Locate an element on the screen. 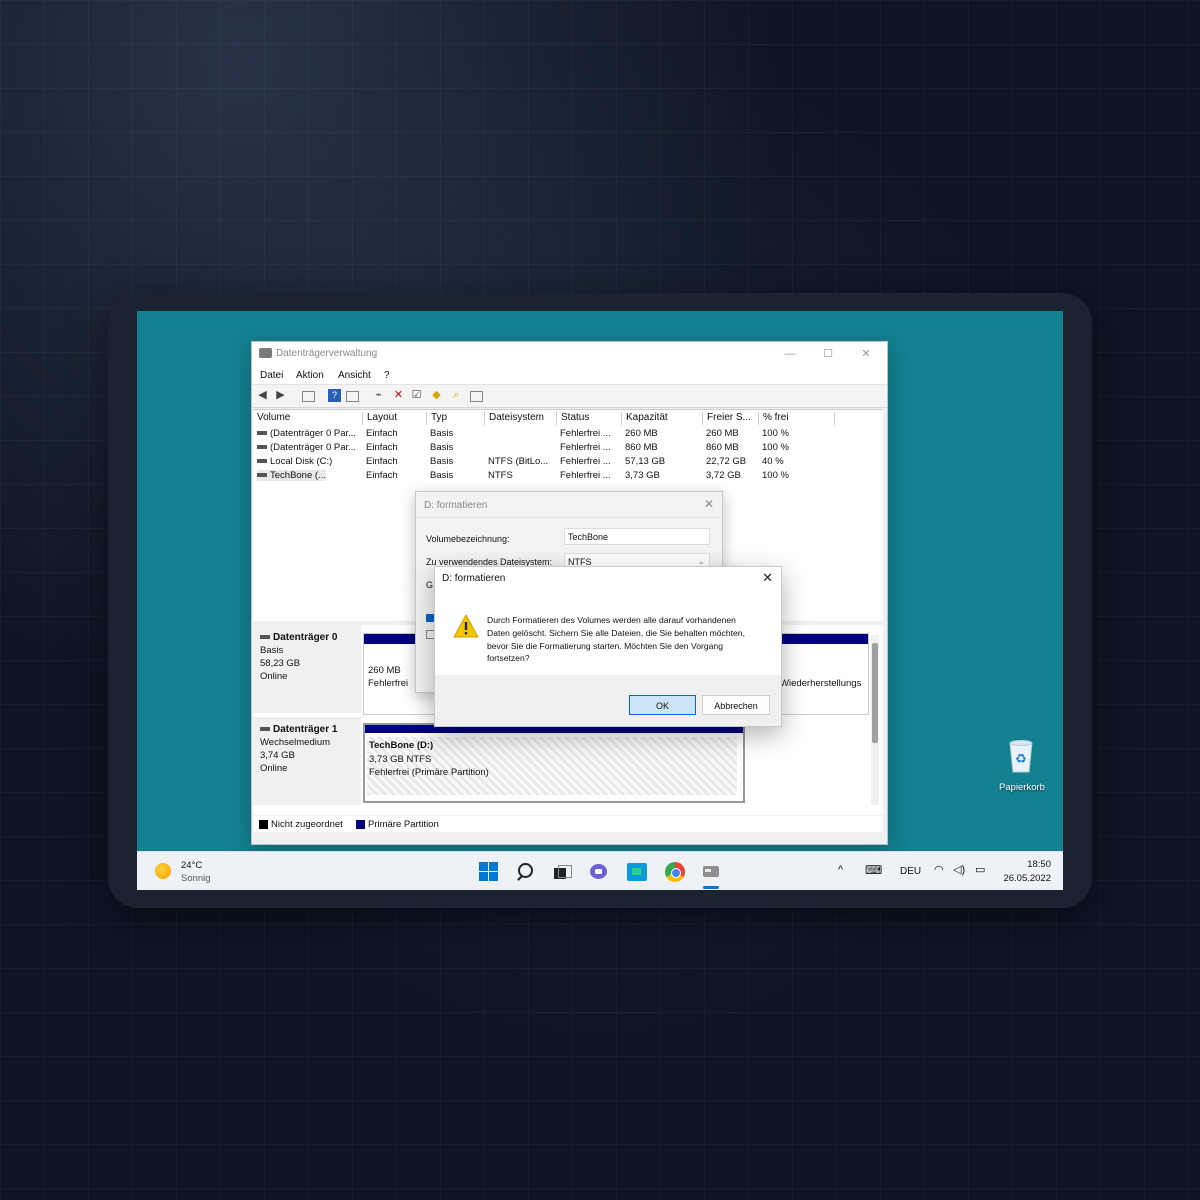  col-prozent-frei: % frei is located at coordinates (773, 418).